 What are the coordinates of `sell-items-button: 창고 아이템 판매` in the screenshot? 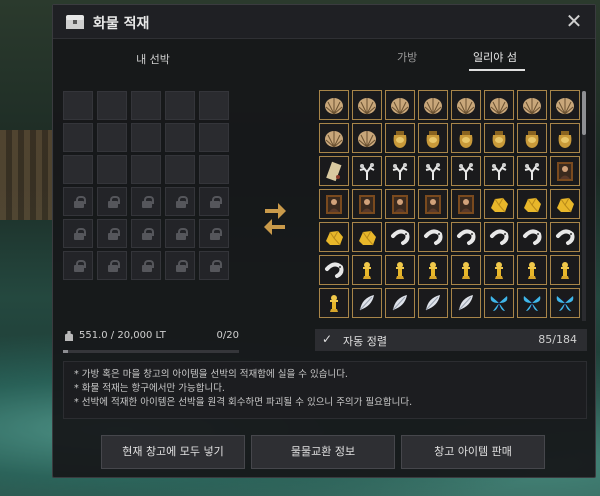 It's located at (473, 452).